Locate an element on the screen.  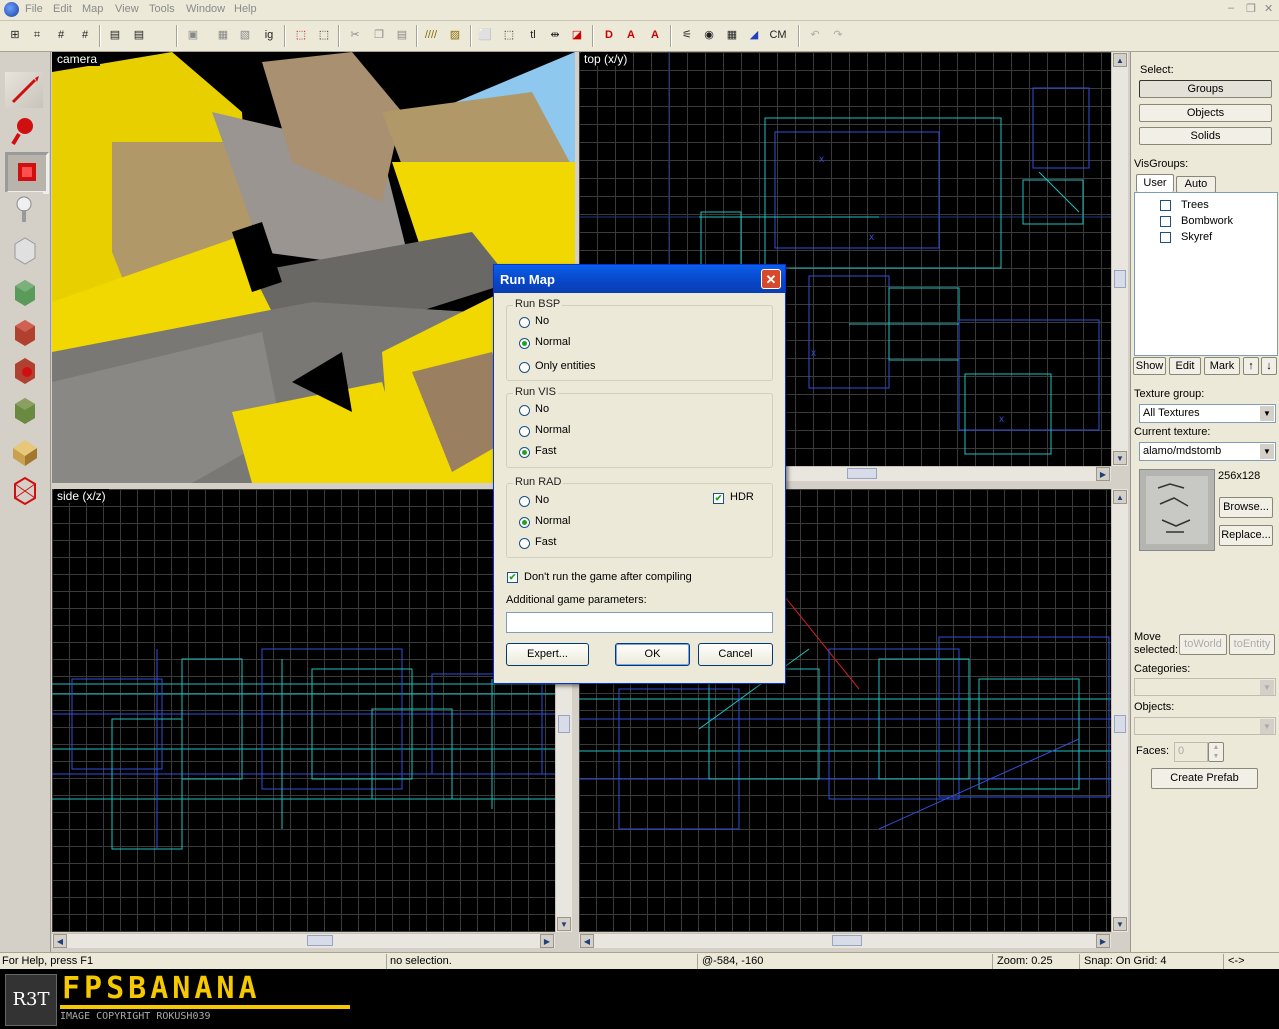
selection-tool-icon is located at coordinates (24, 90).